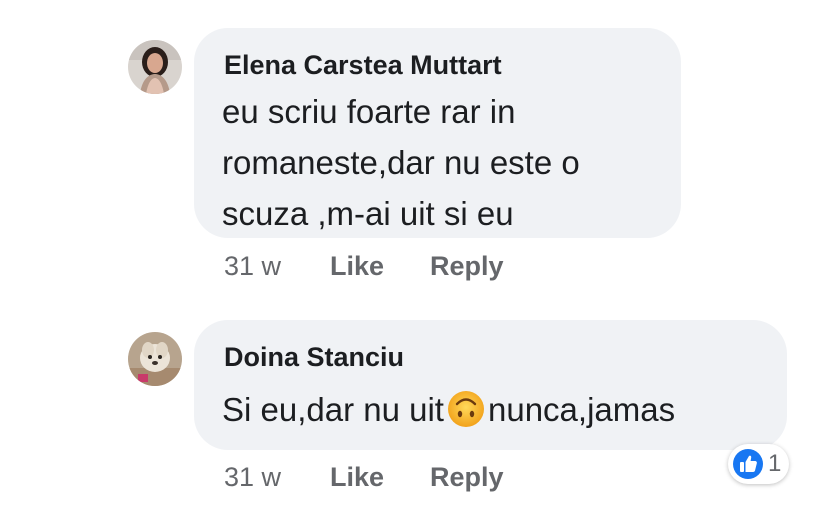  I want to click on comment-actions: 31 w Like Reply, so click(384, 479).